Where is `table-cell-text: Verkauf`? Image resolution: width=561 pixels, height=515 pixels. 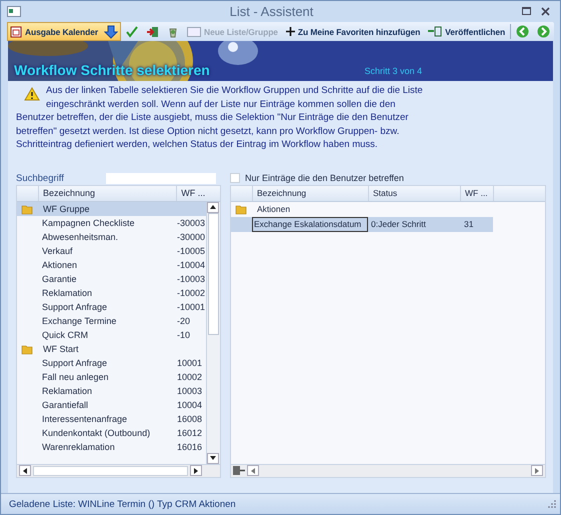 table-cell-text: Verkauf is located at coordinates (57, 251).